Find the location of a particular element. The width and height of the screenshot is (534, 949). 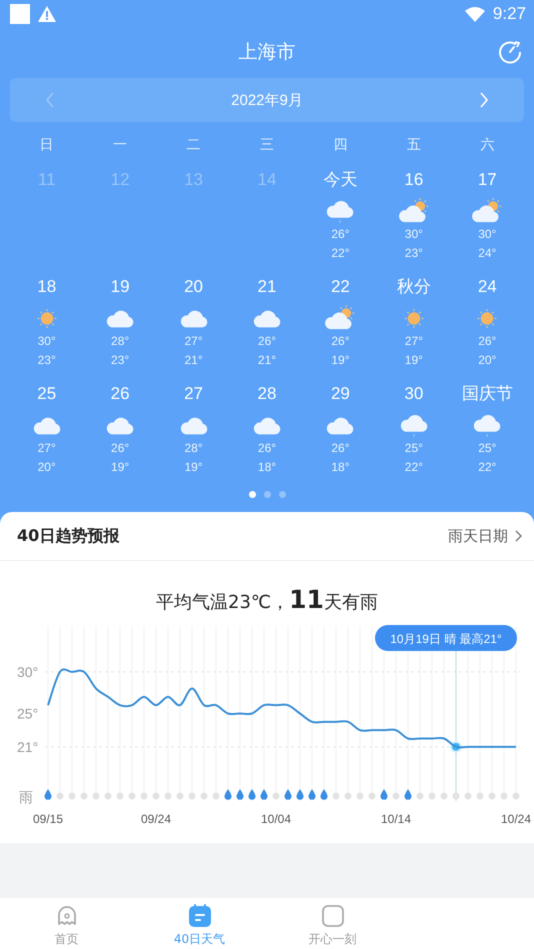

day-label: 11 is located at coordinates (47, 180).